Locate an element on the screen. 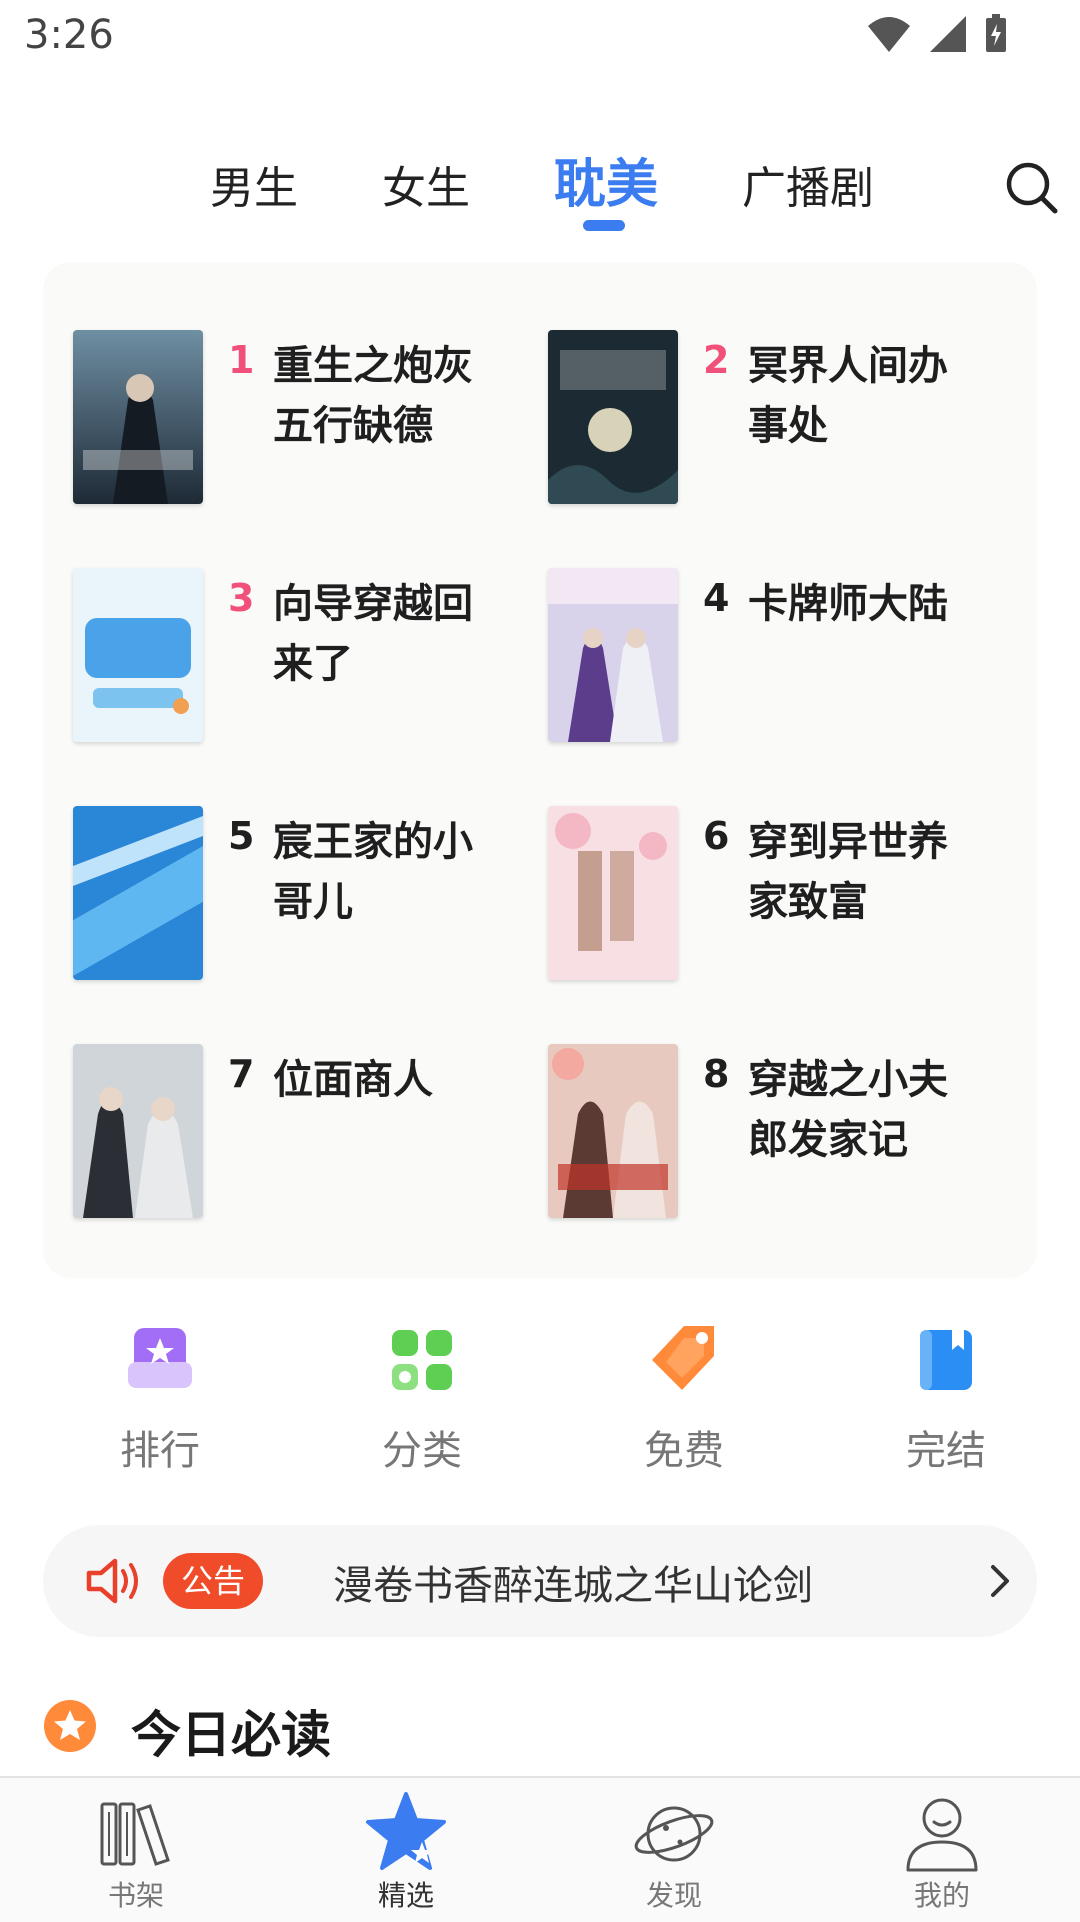  book-item: 2 冥界人间办事处 is located at coordinates (783, 420).